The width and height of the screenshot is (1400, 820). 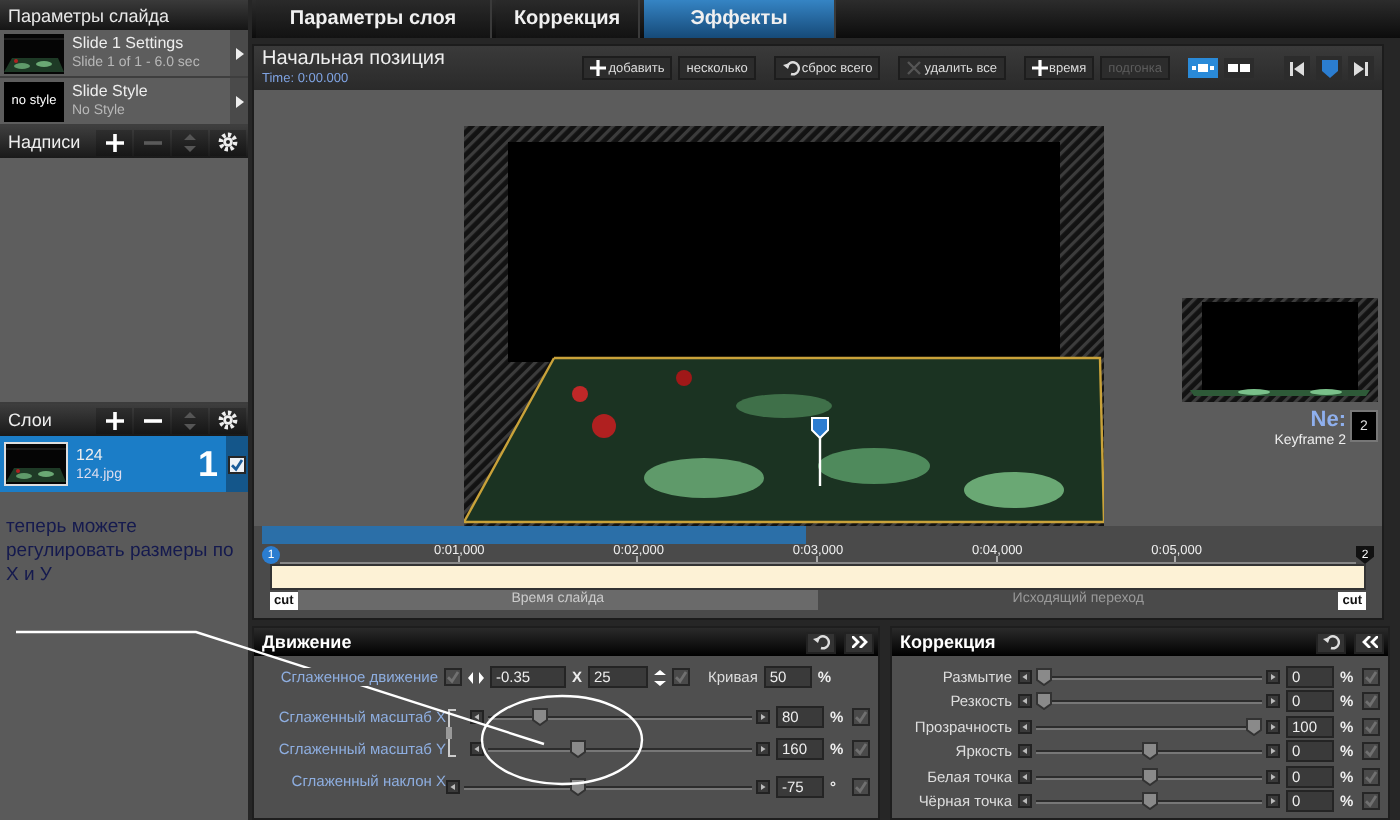 I want to click on keyframe-title: Начальная позиция, so click(x=353, y=60).